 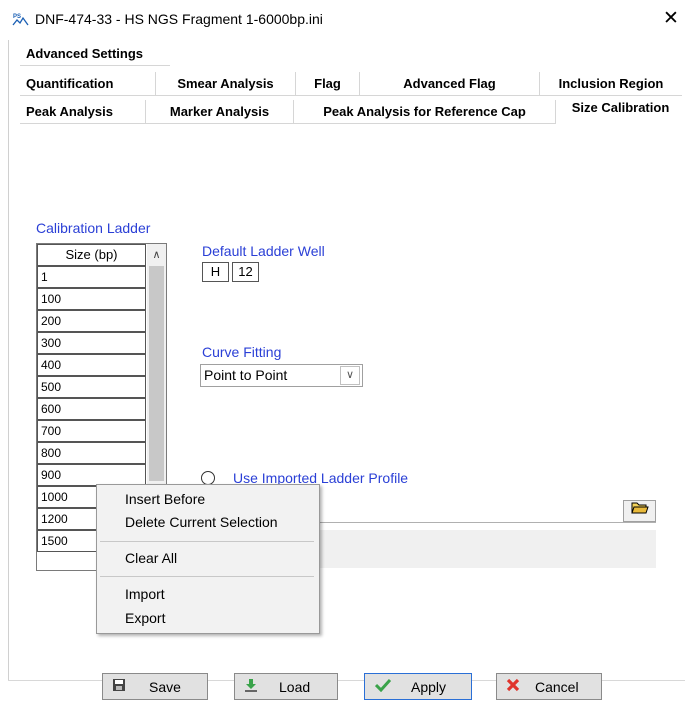 What do you see at coordinates (83, 112) in the screenshot?
I see `tab-peak-analysis: Peak Analysis` at bounding box center [83, 112].